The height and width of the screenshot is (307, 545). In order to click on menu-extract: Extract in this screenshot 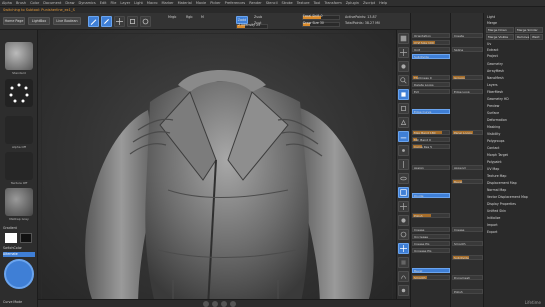, I will do `click(492, 50)`.